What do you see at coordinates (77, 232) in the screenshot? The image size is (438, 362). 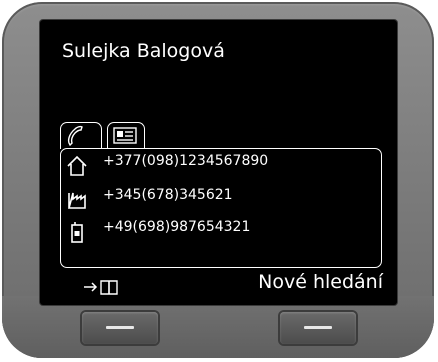 I see `mobile-phone-icon` at bounding box center [77, 232].